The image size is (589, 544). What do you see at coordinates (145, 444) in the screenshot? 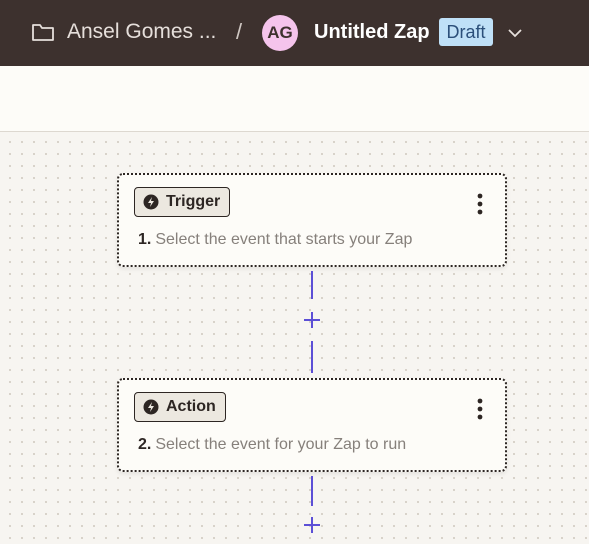
I see `step-number: 2.` at bounding box center [145, 444].